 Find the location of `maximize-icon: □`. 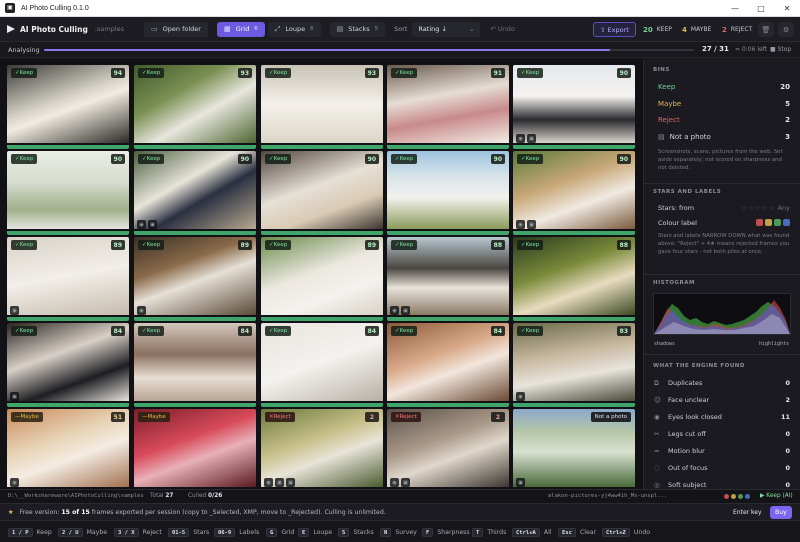

maximize-icon: □ is located at coordinates (761, 8).